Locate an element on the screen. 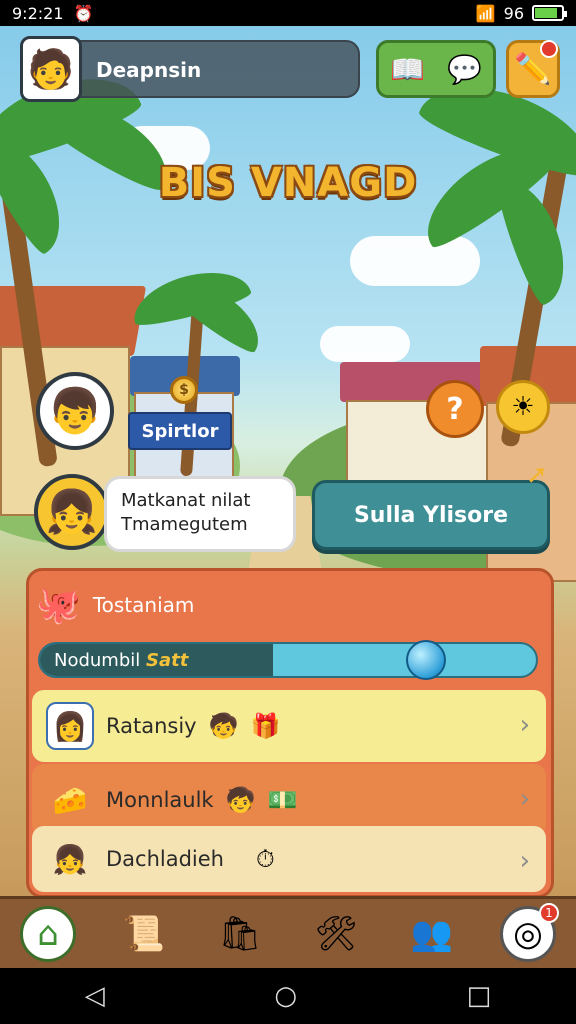  quest-panel-title: Tostaniam is located at coordinates (143, 605).